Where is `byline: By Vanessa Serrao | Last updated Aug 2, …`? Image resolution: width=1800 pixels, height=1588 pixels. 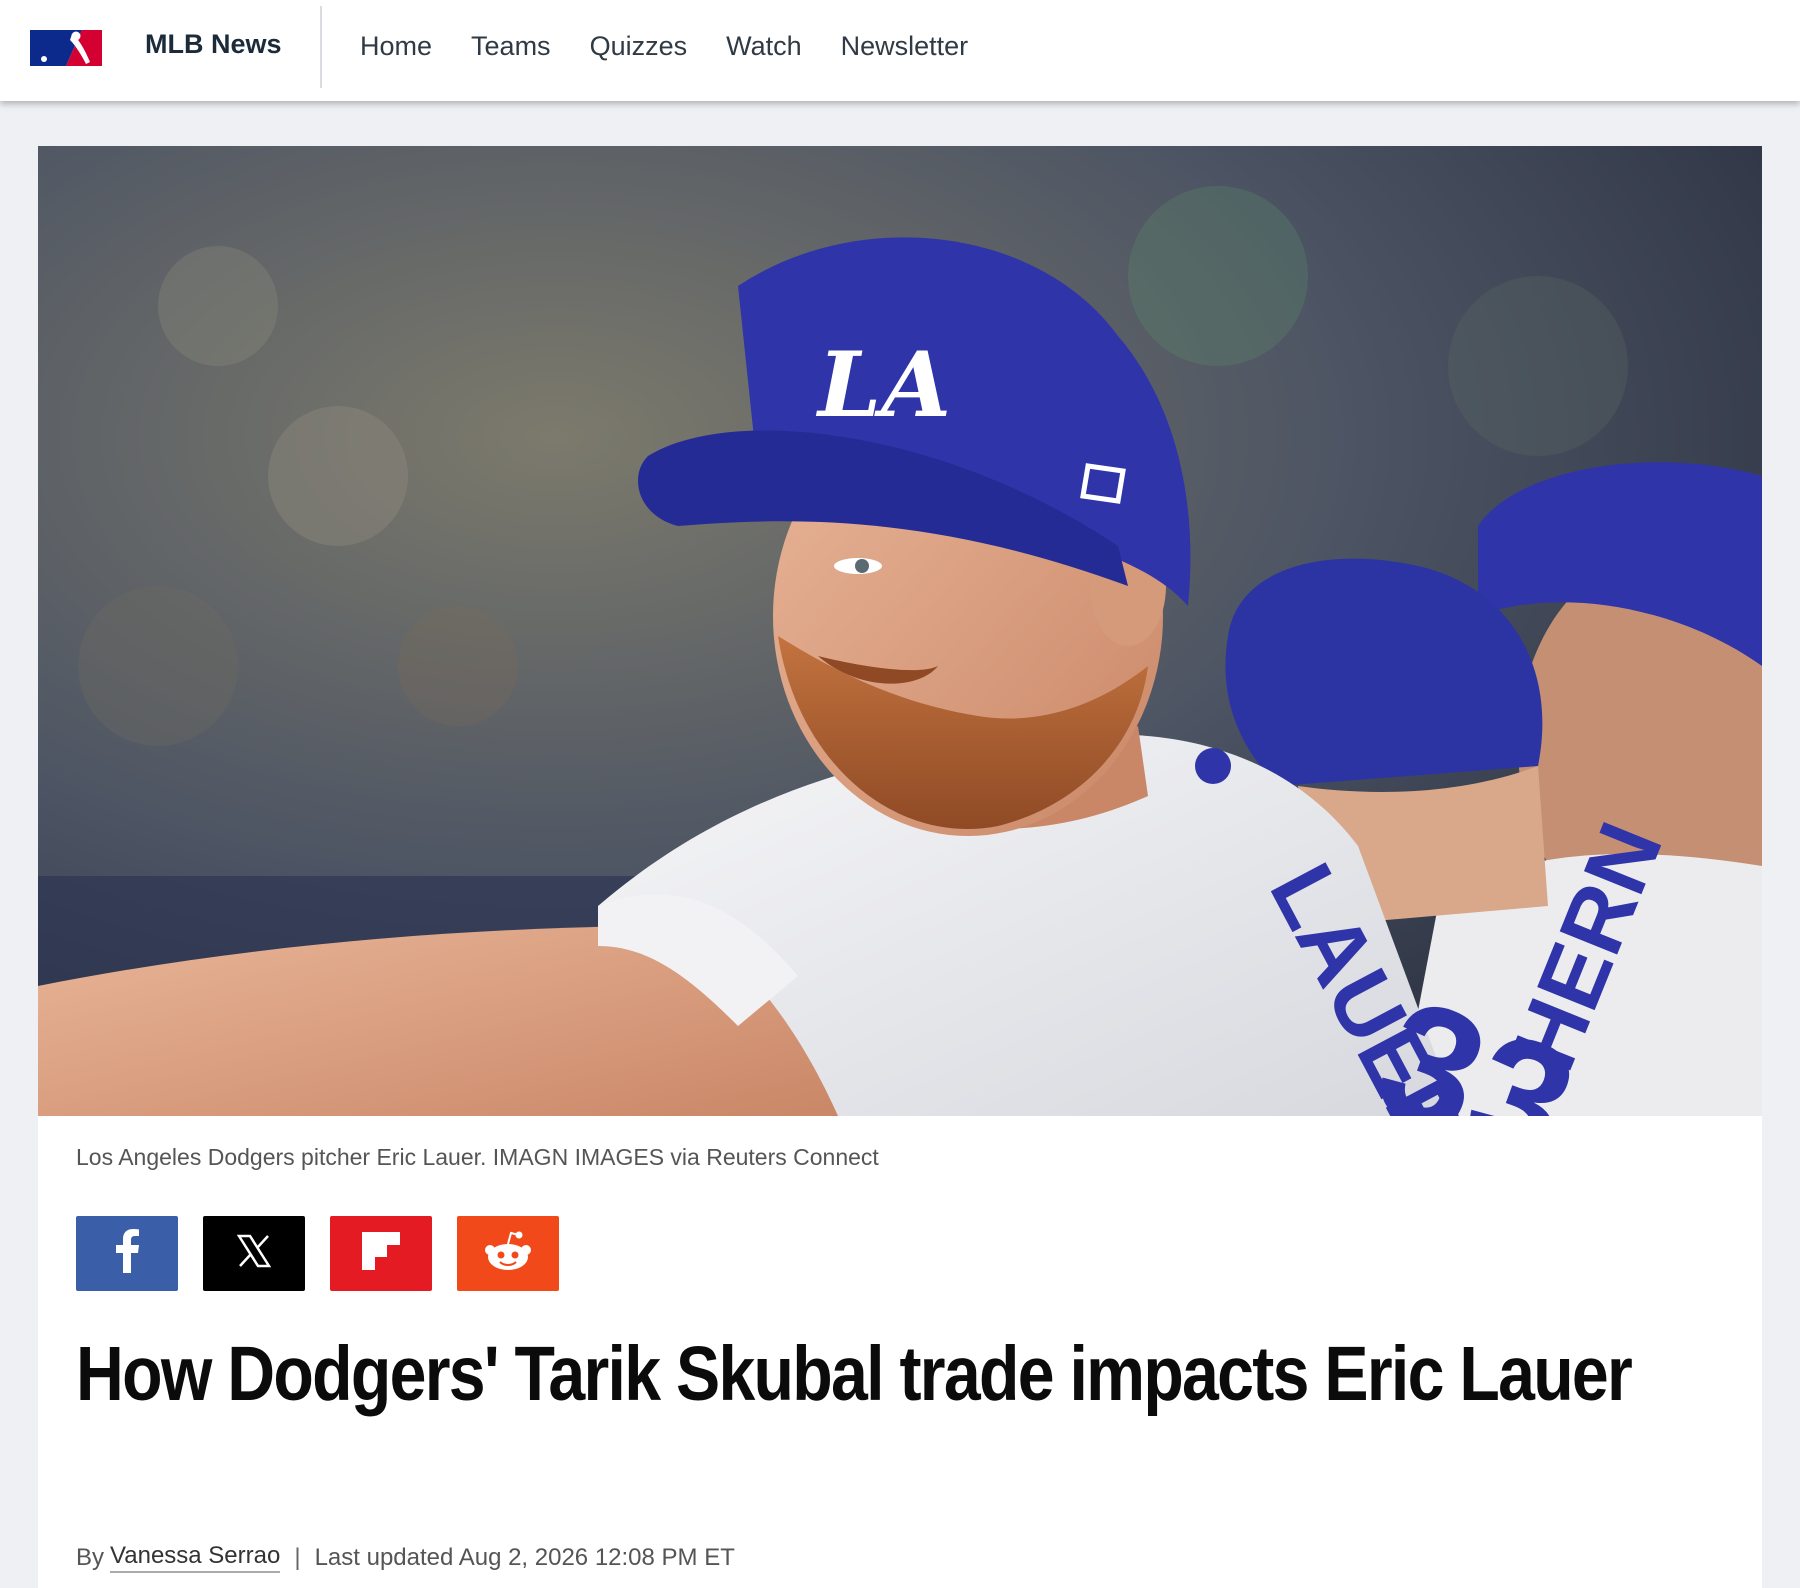
byline: By Vanessa Serrao | Last updated Aug 2, … is located at coordinates (405, 1557).